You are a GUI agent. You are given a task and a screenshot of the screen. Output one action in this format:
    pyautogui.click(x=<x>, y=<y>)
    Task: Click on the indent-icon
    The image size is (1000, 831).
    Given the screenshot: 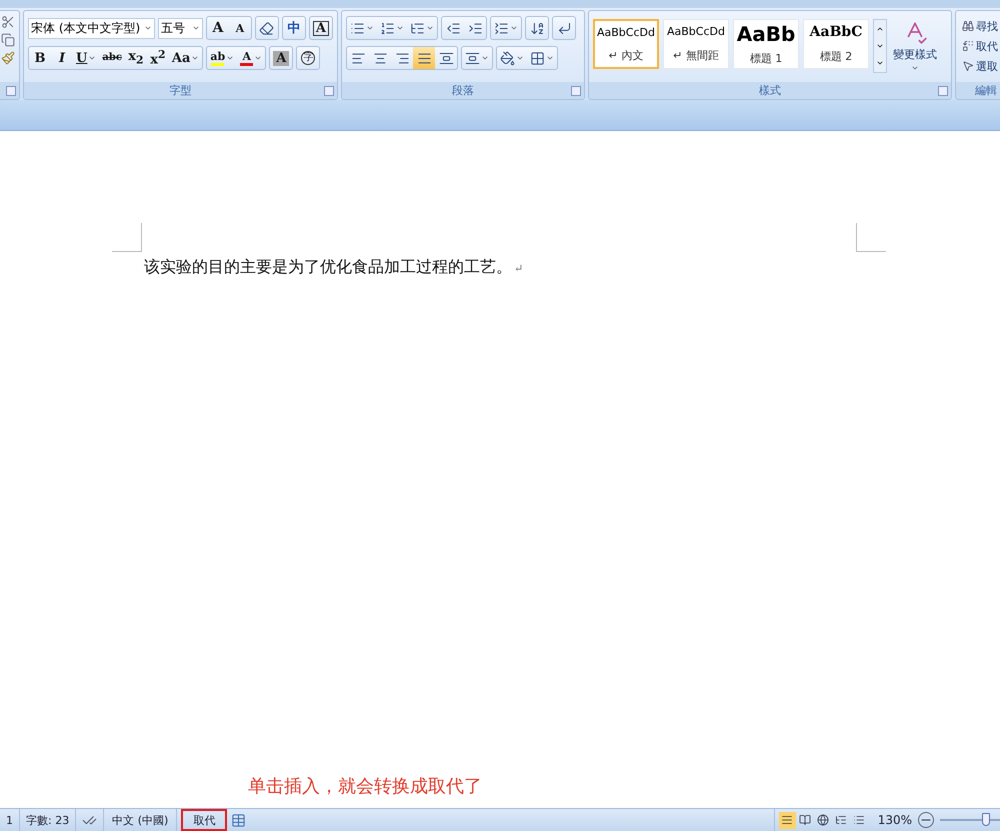 What is the action you would take?
    pyautogui.click(x=475, y=28)
    